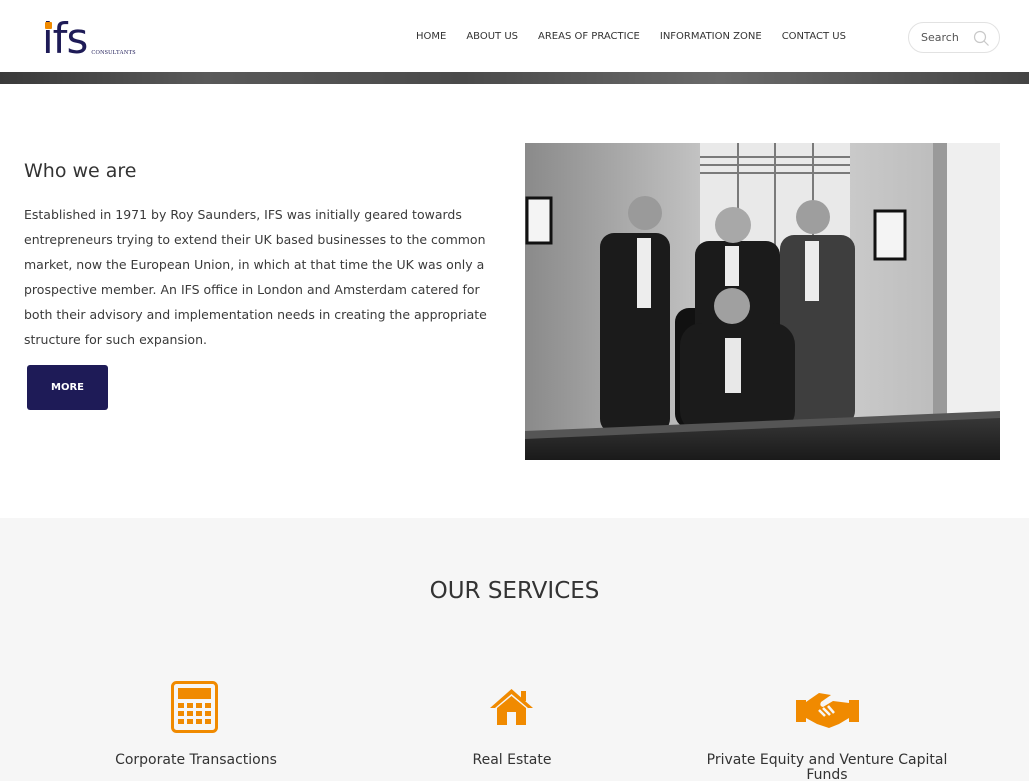 The image size is (1029, 781). Describe the element at coordinates (514, 591) in the screenshot. I see `services-title: OUR SERVICES` at that location.